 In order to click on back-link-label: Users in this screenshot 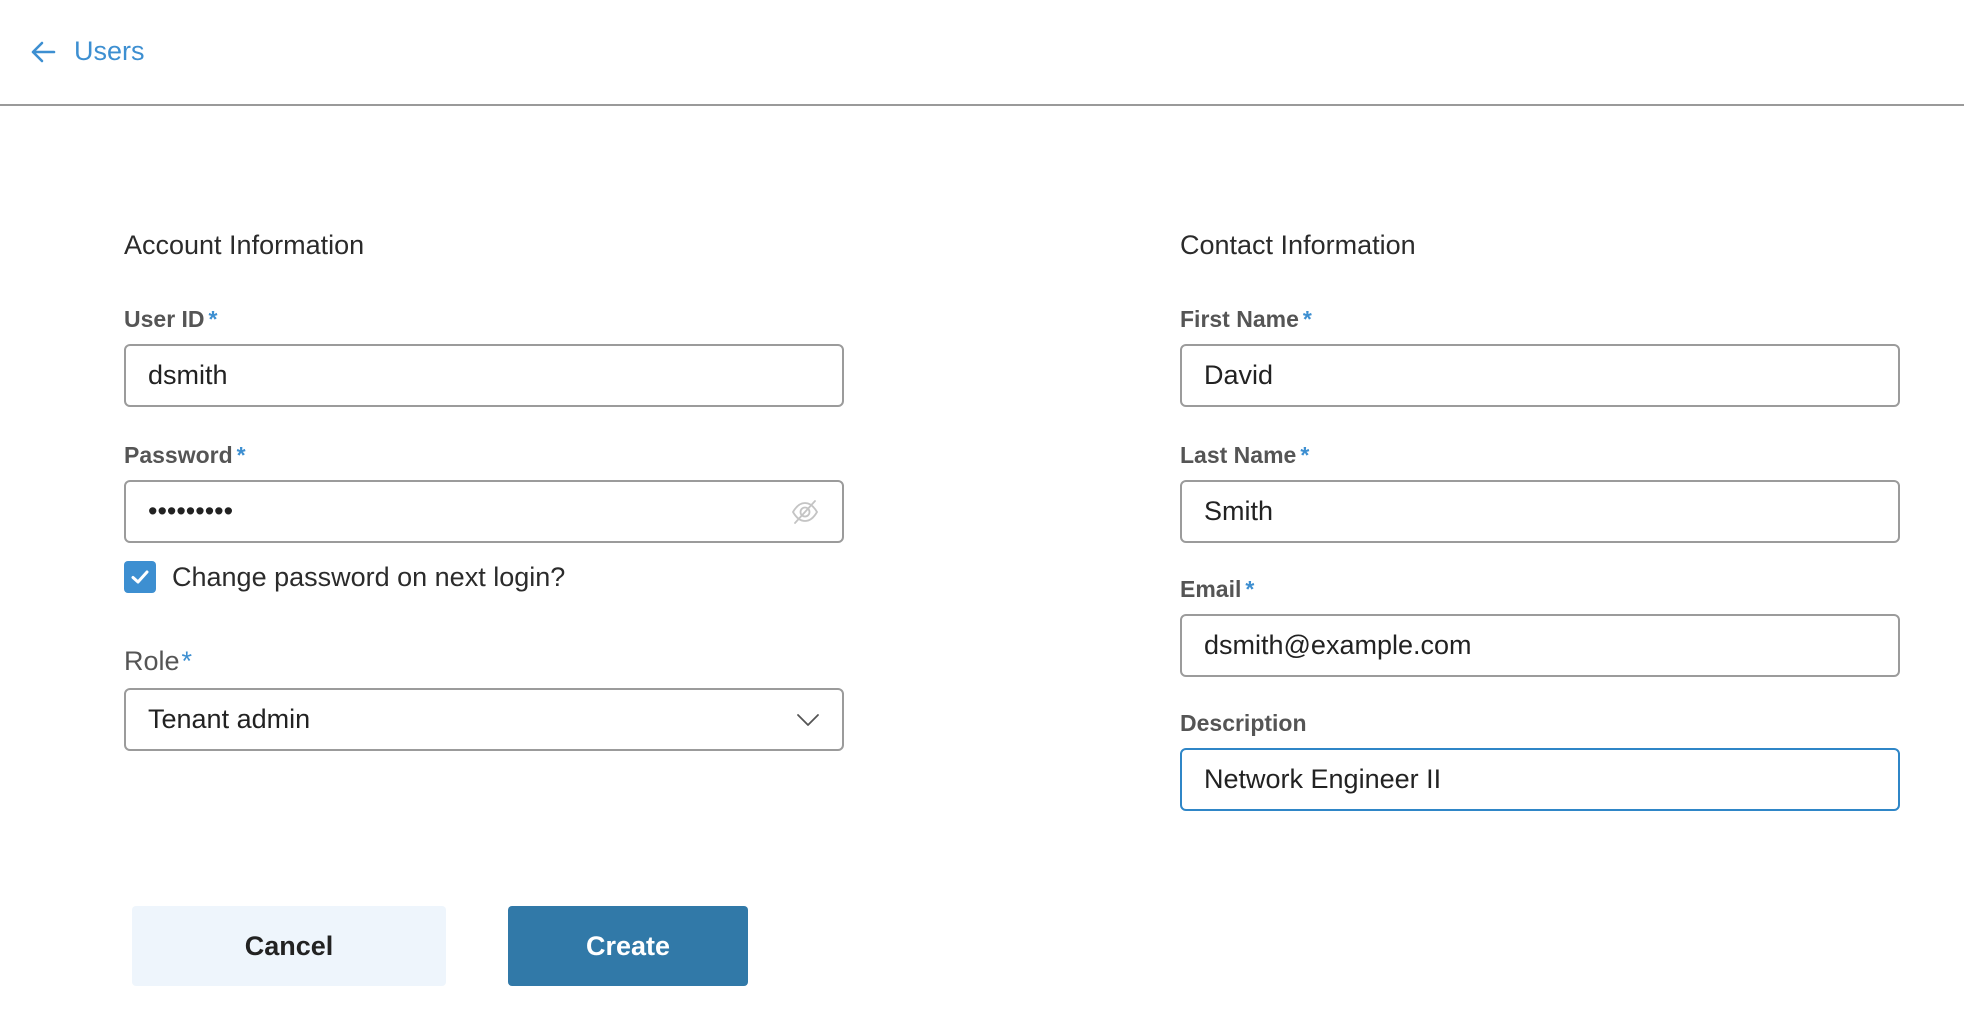, I will do `click(109, 51)`.